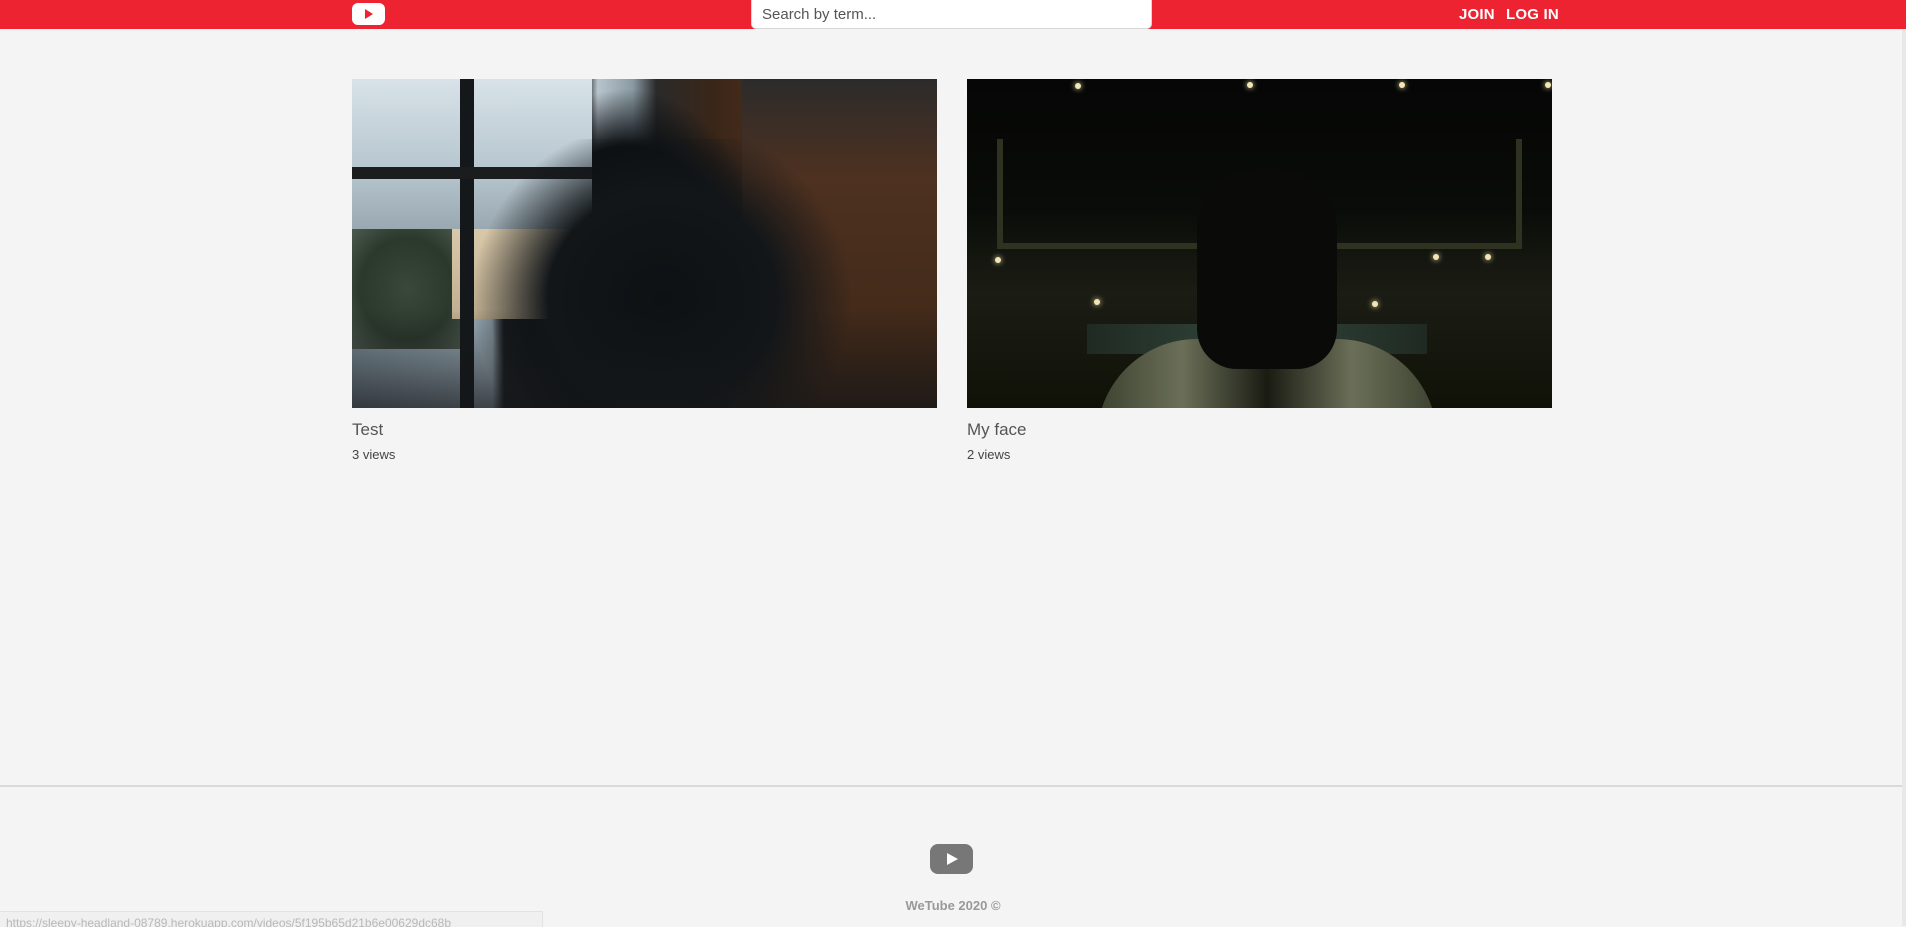 This screenshot has height=927, width=1906. Describe the element at coordinates (989, 454) in the screenshot. I see `video-views: 2 views` at that location.